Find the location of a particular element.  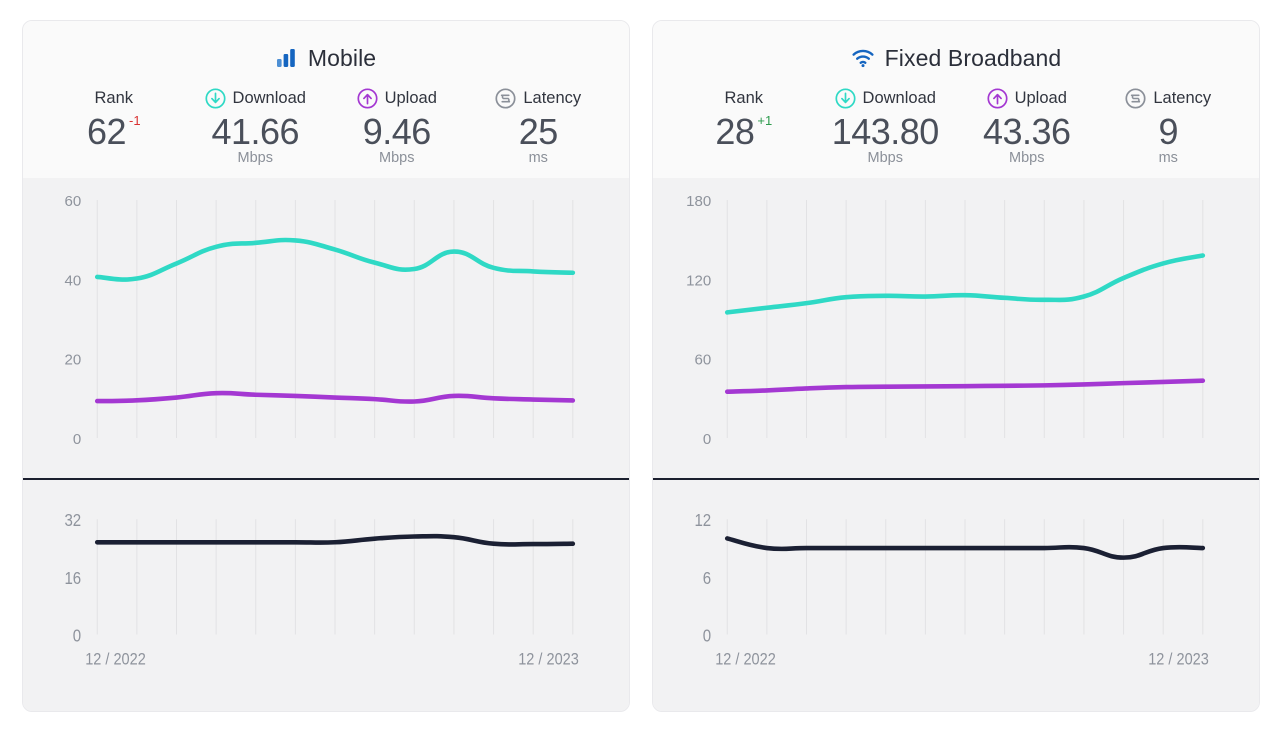

panel-title-label: Fixed Broadband is located at coordinates (973, 57).